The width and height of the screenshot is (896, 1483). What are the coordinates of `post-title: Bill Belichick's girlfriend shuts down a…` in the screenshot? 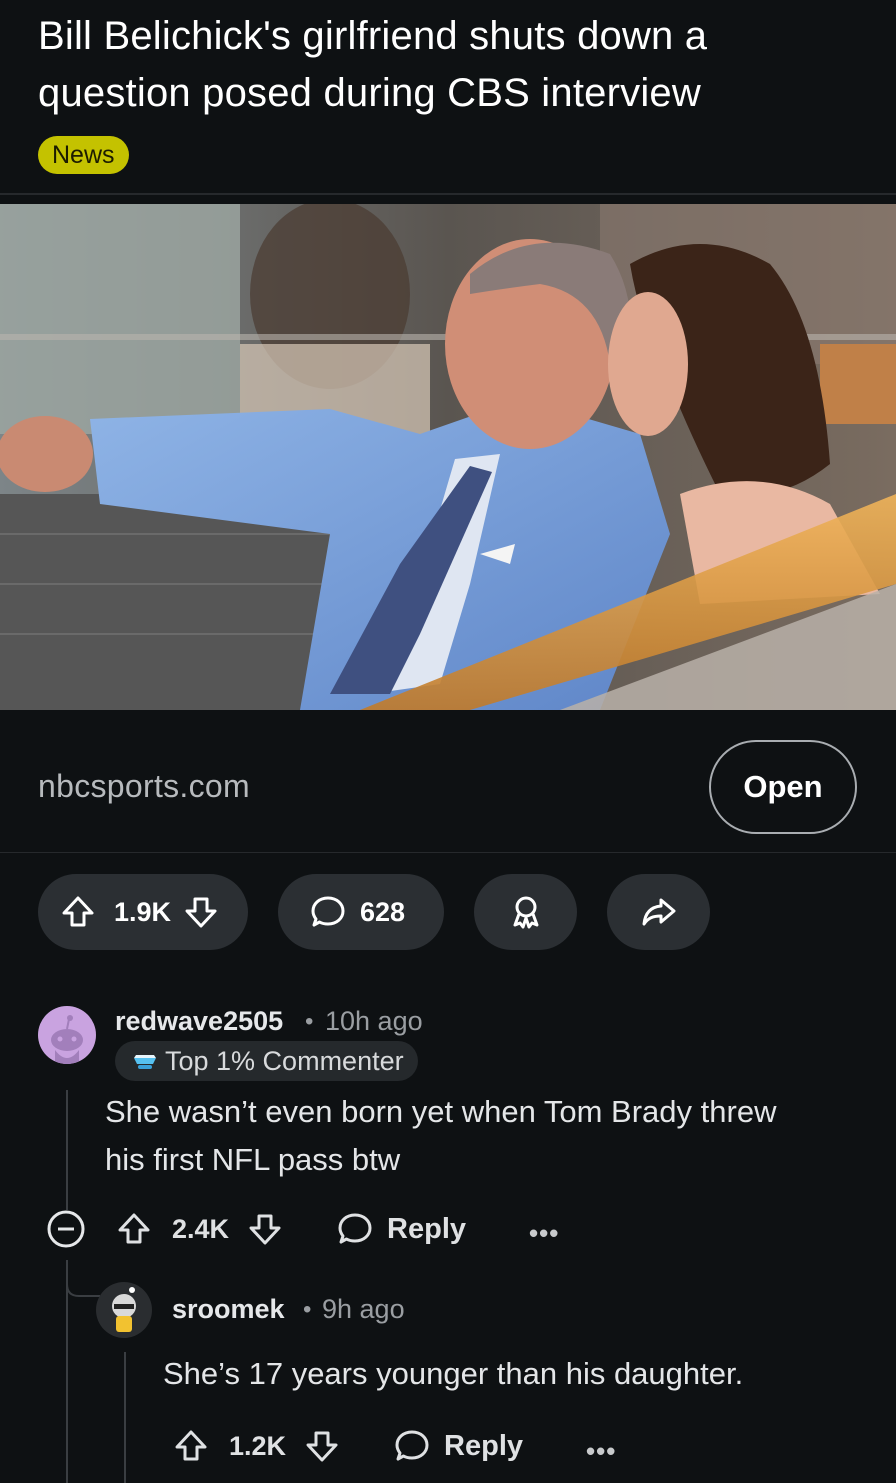 It's located at (448, 65).